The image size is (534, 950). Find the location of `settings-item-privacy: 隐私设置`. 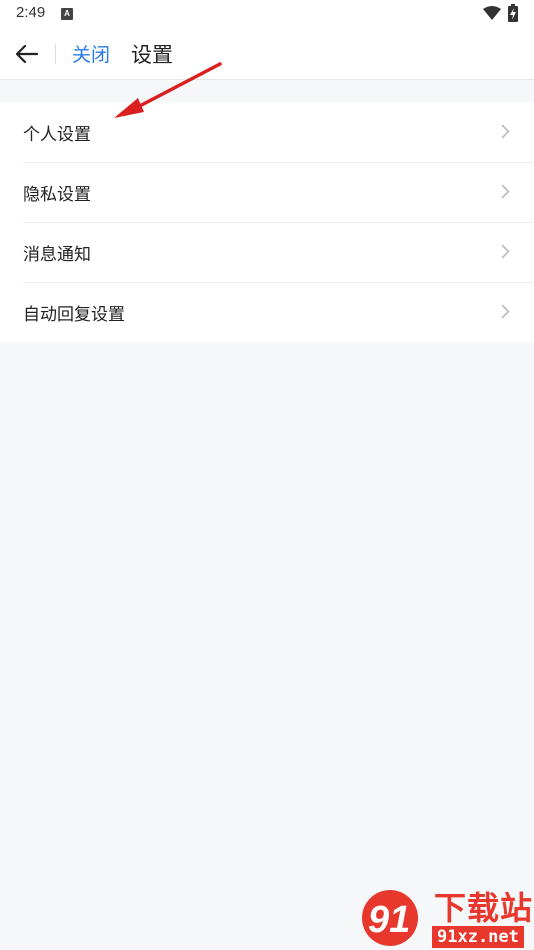

settings-item-privacy: 隐私设置 is located at coordinates (267, 192).